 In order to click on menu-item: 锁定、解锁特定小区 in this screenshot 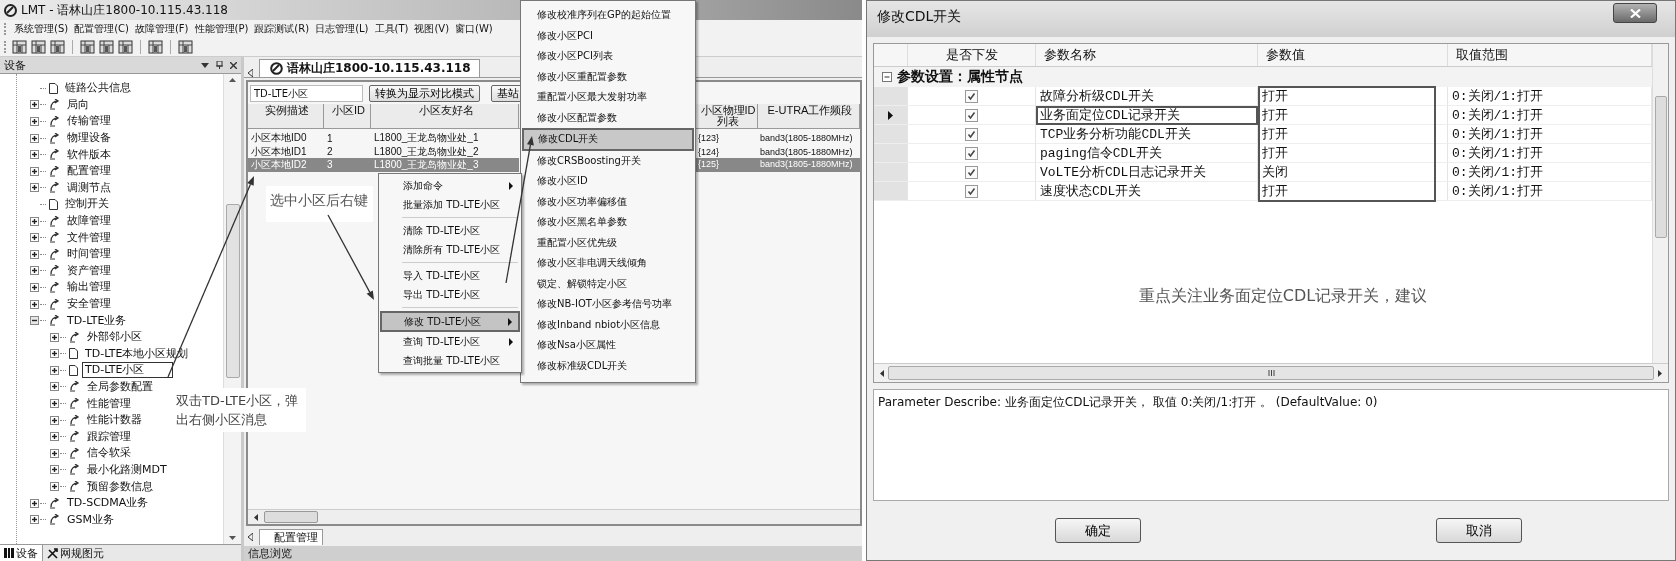, I will do `click(608, 283)`.